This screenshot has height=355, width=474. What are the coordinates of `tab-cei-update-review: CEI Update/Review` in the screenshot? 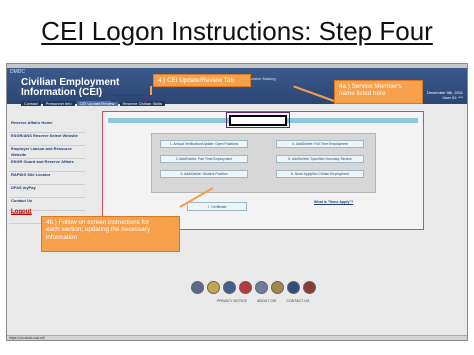 It's located at (97, 103).